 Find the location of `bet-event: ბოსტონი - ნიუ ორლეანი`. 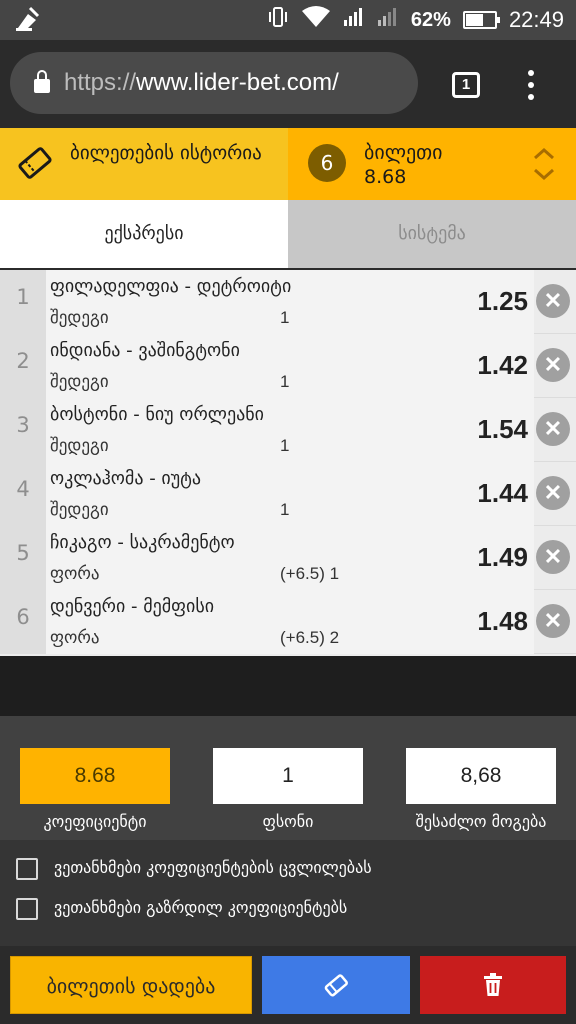

bet-event: ბოსტონი - ნიუ ორლეანი is located at coordinates (157, 414).